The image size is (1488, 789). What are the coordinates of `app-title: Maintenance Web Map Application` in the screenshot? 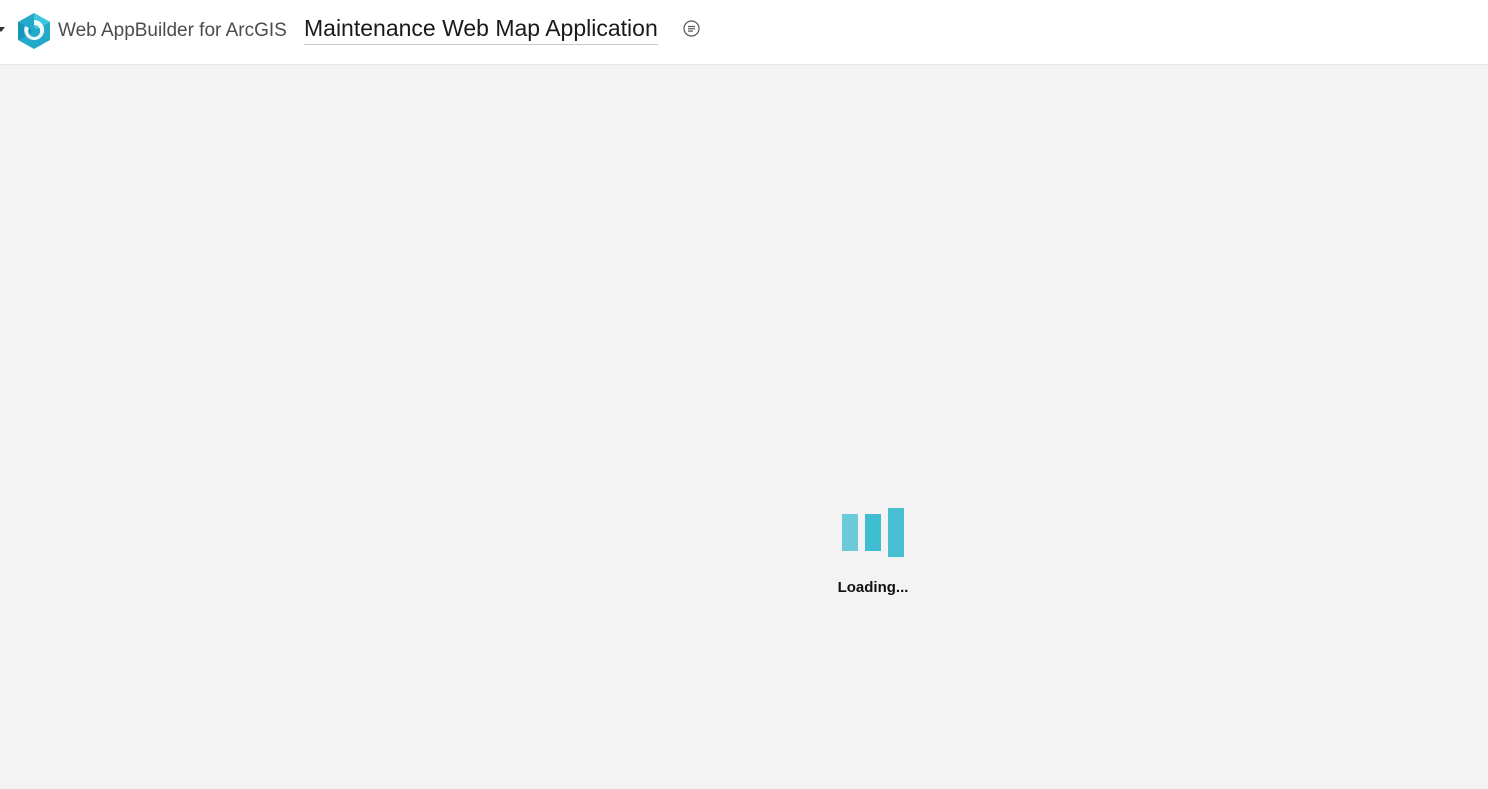 It's located at (481, 29).